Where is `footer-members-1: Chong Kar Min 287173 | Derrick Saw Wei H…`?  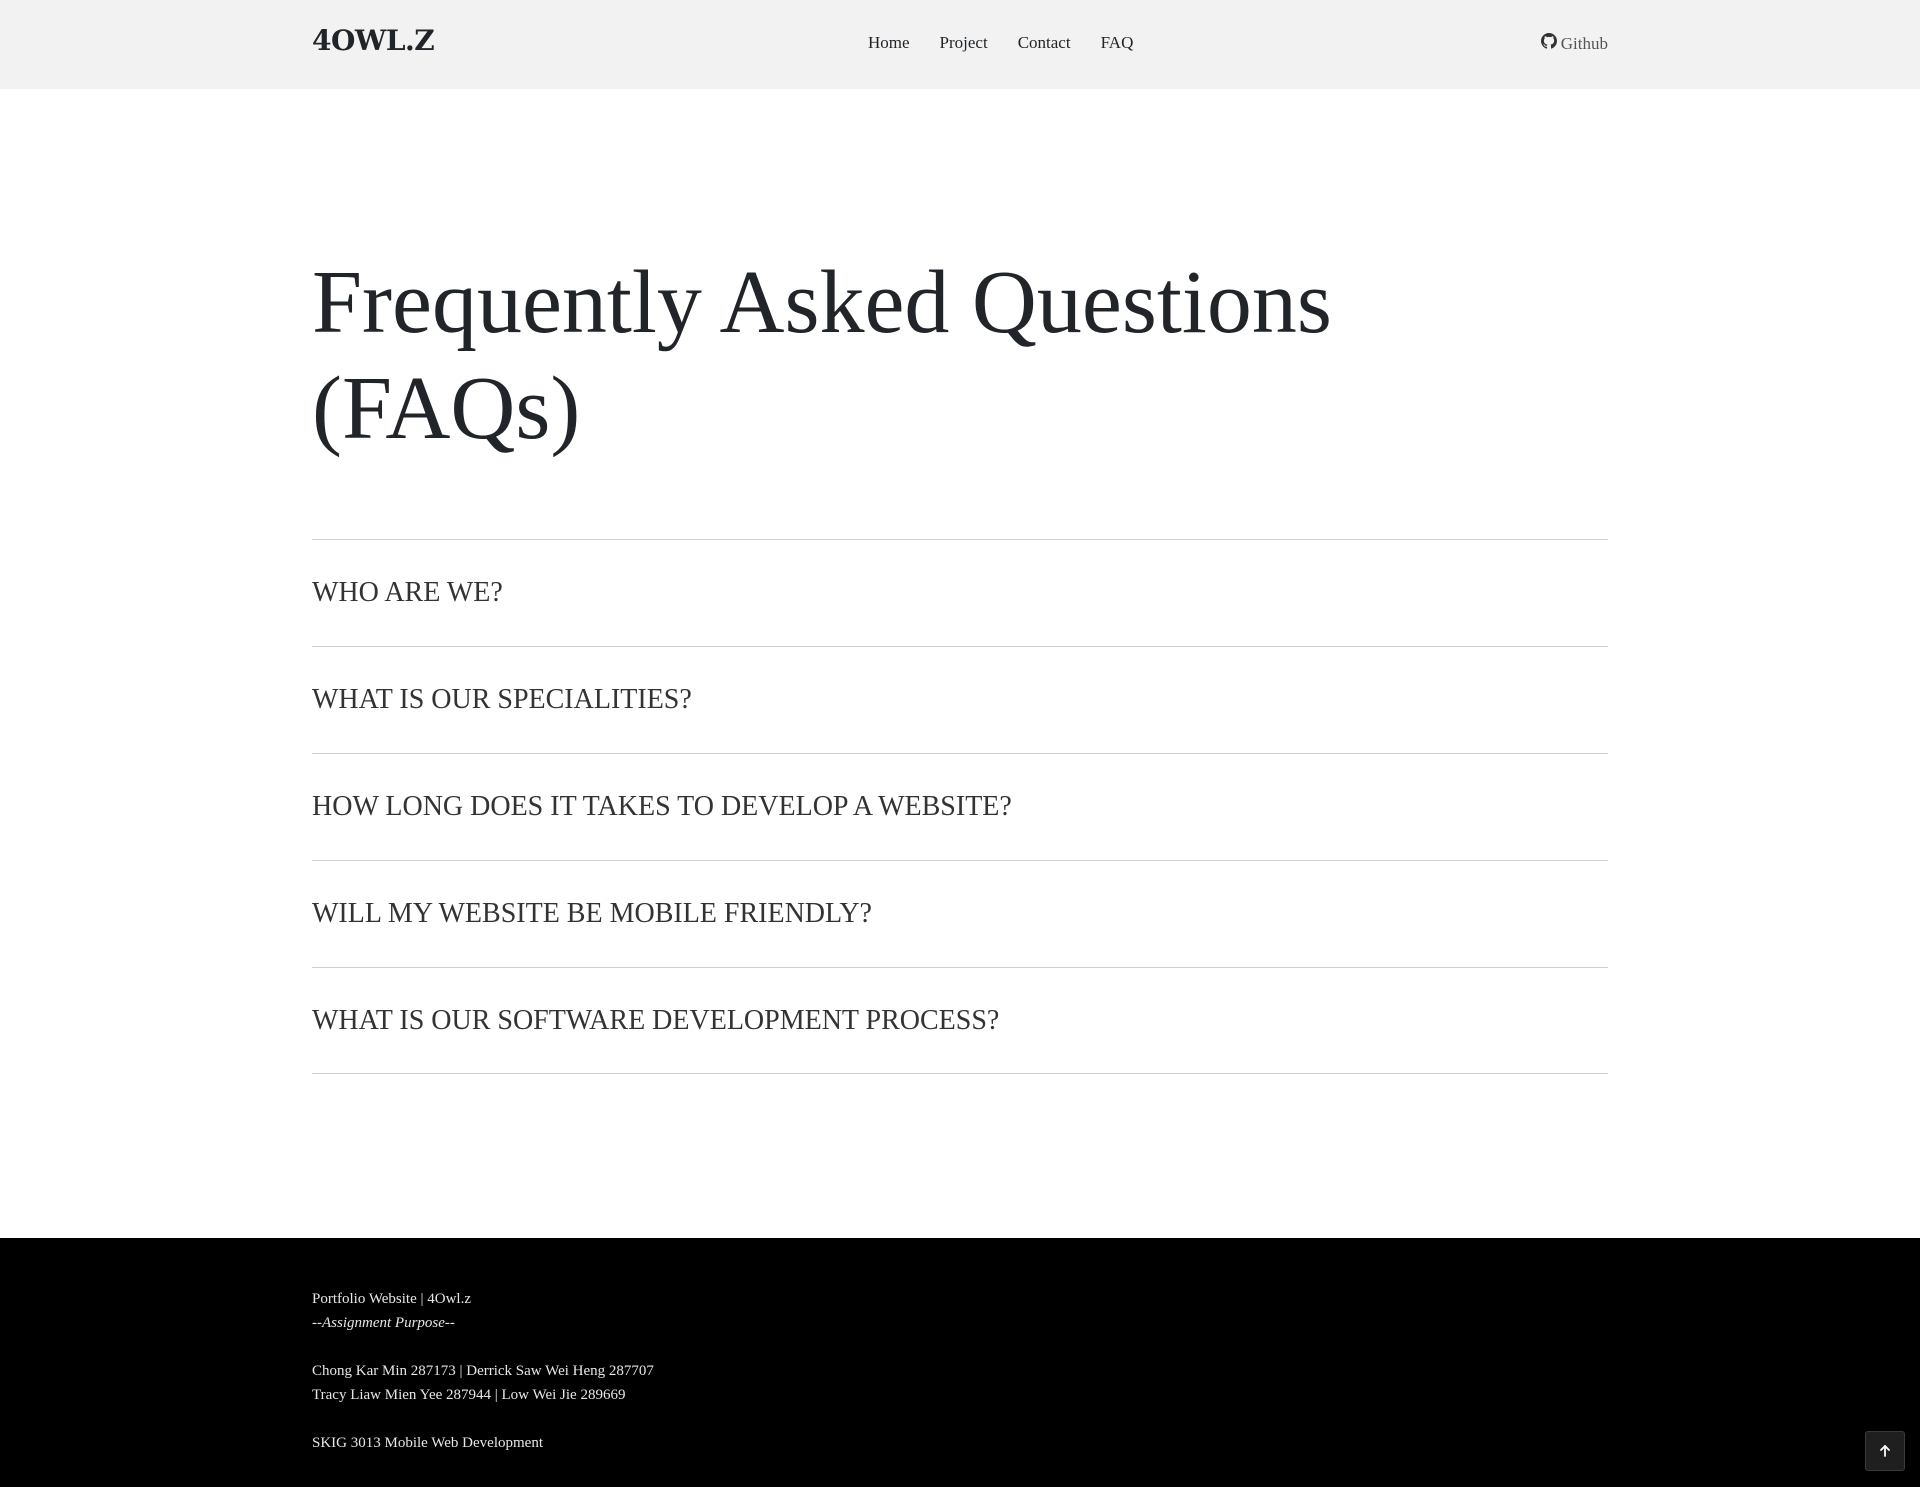
footer-members-1: Chong Kar Min 287173 | Derrick Saw Wei H… is located at coordinates (483, 1371).